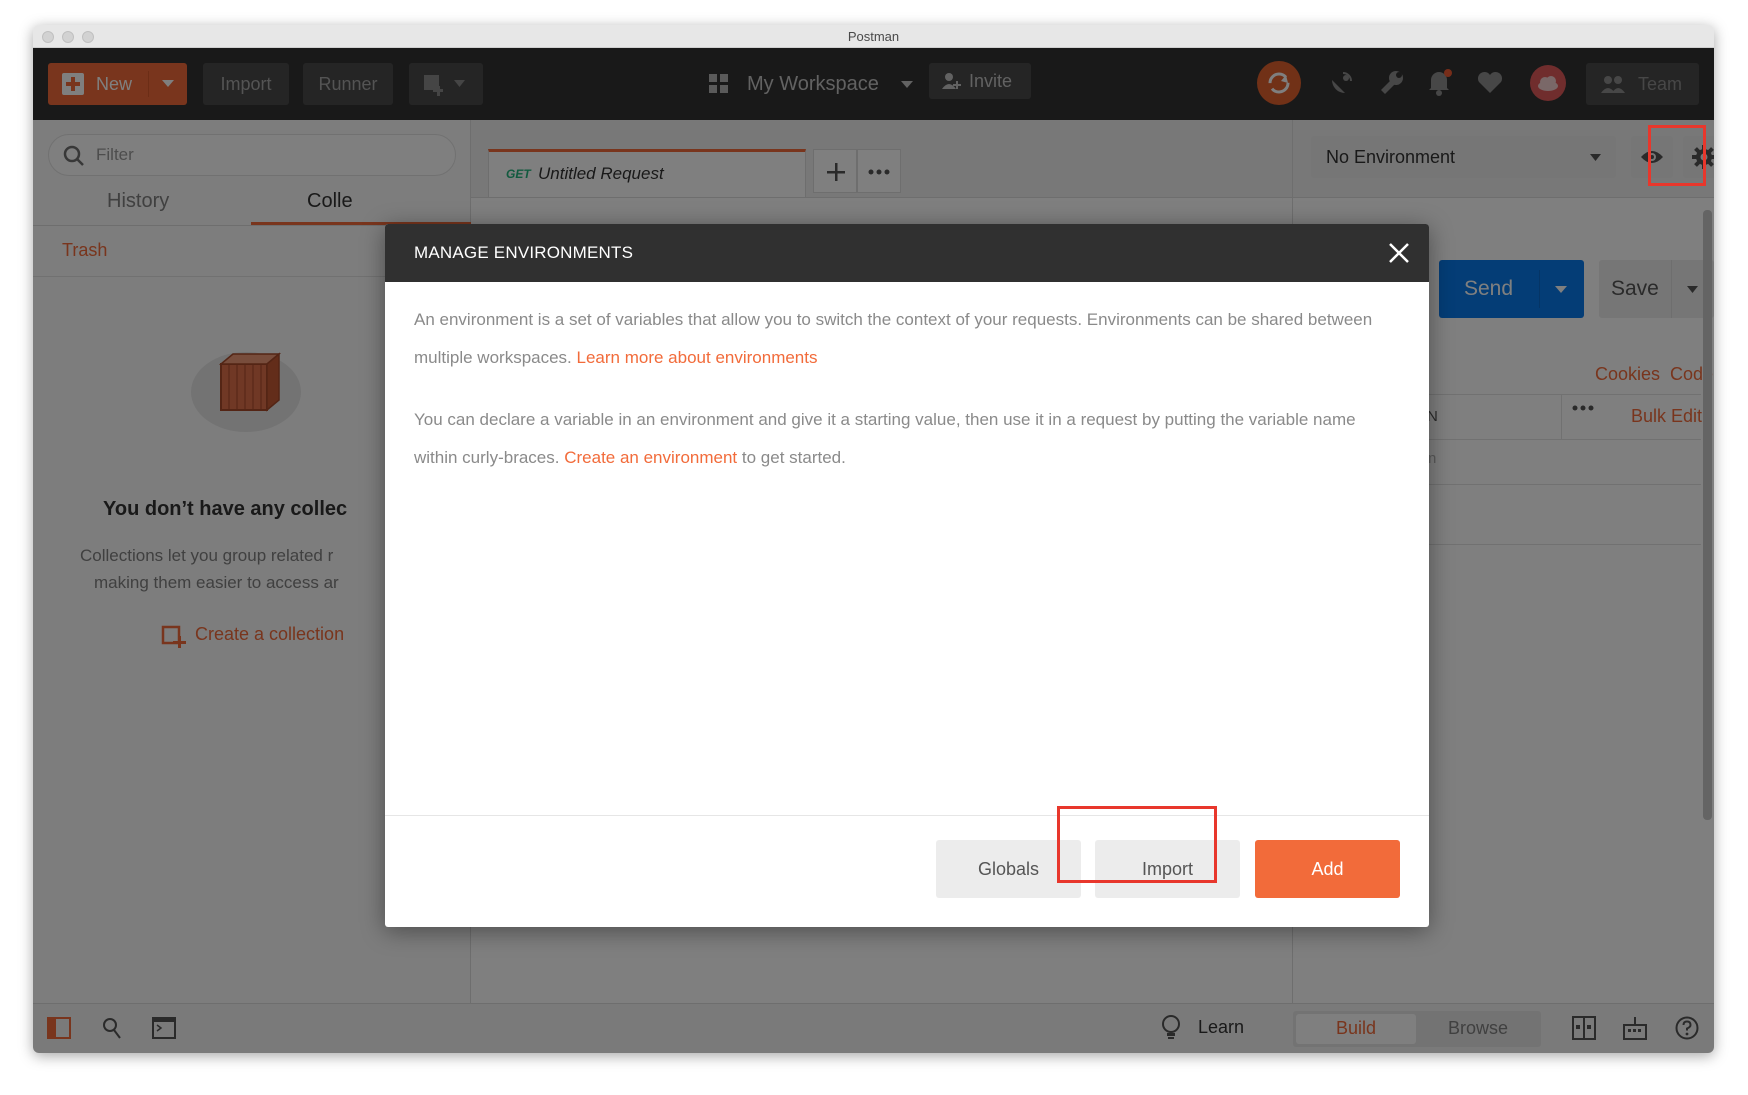 The width and height of the screenshot is (1748, 1095). I want to click on modal-title: MANAGE ENVIRONMENTS, so click(524, 252).